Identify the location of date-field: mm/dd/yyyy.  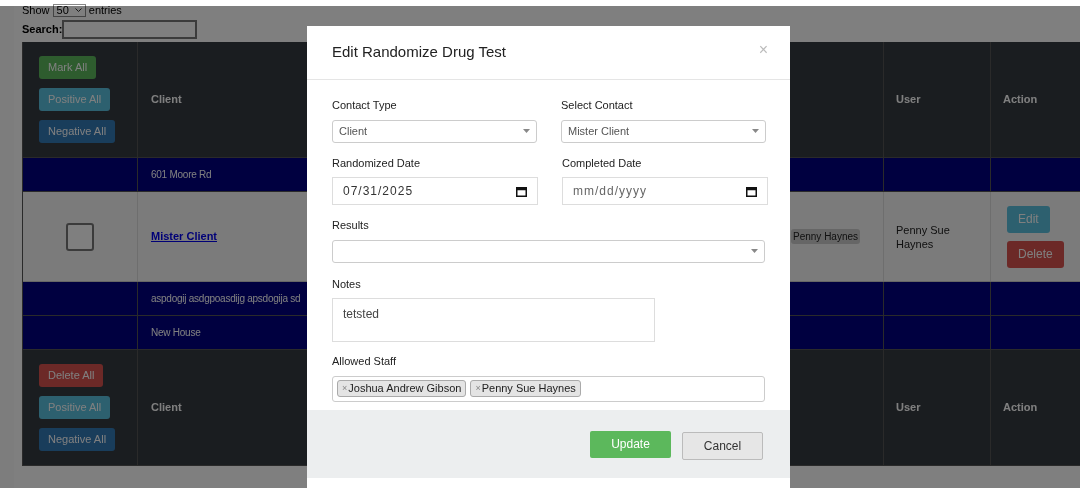
(665, 191).